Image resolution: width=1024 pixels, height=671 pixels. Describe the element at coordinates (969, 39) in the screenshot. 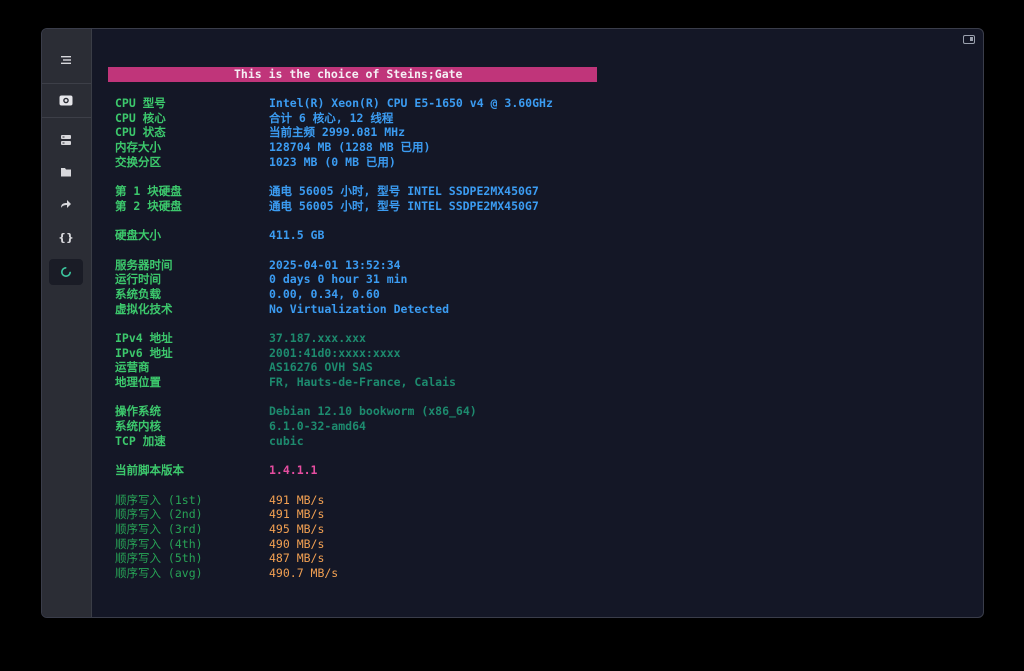

I see `panel-toggle-icon` at that location.